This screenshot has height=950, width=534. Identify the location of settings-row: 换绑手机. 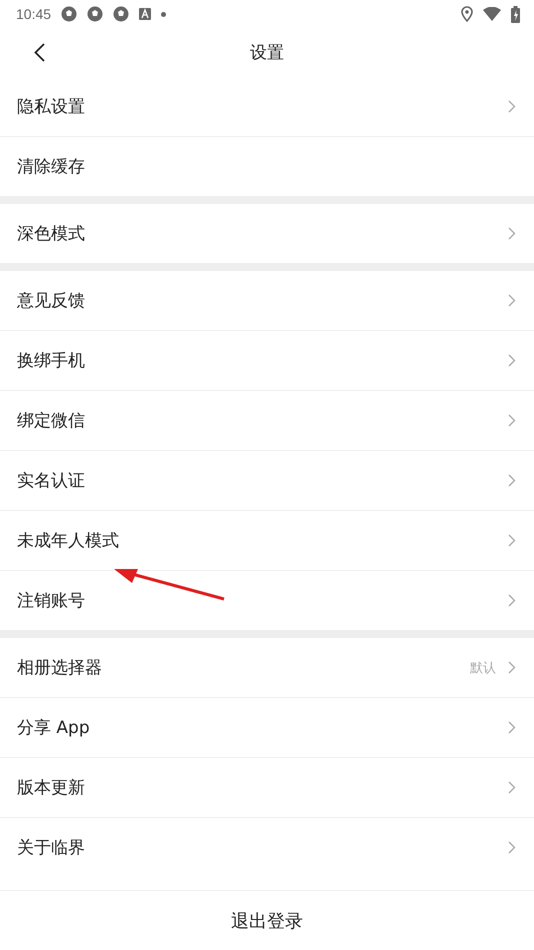
(267, 361).